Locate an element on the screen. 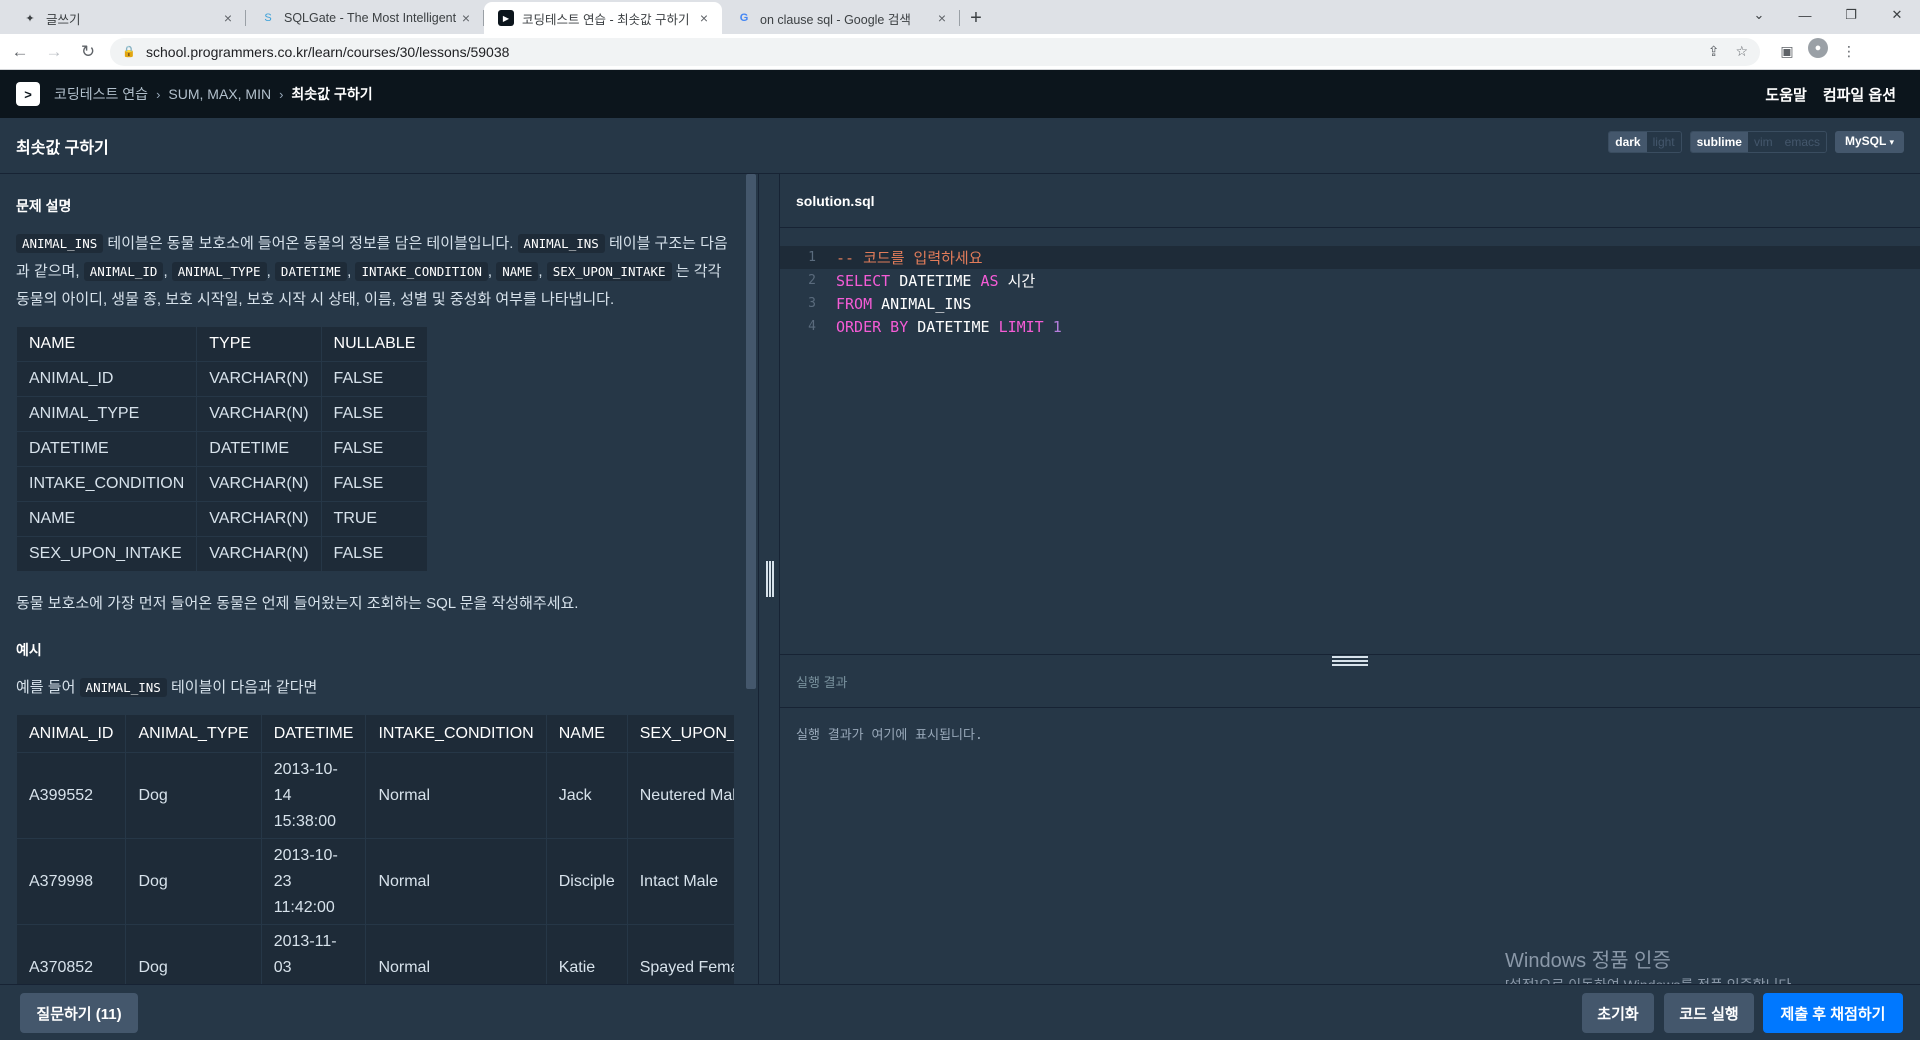  close-window-icon: ✕ is located at coordinates (1897, 15).